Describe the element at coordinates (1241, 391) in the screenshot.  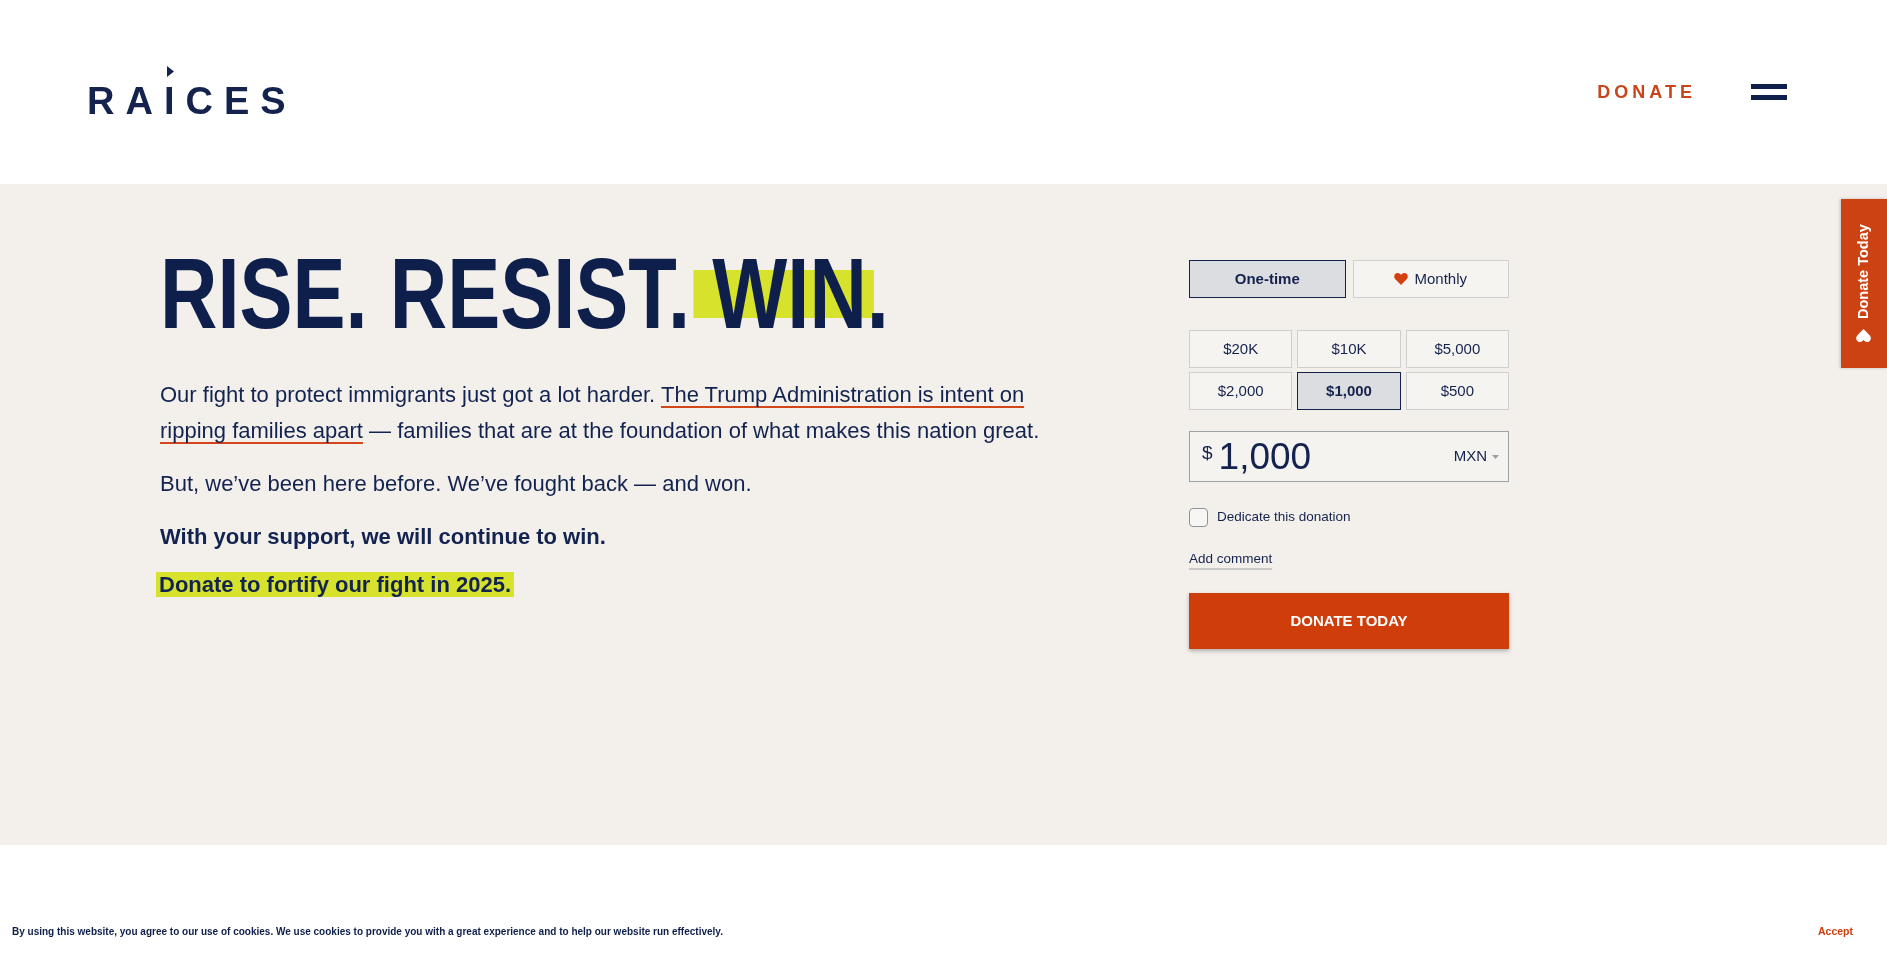
I see `amount-option: $2,000` at that location.